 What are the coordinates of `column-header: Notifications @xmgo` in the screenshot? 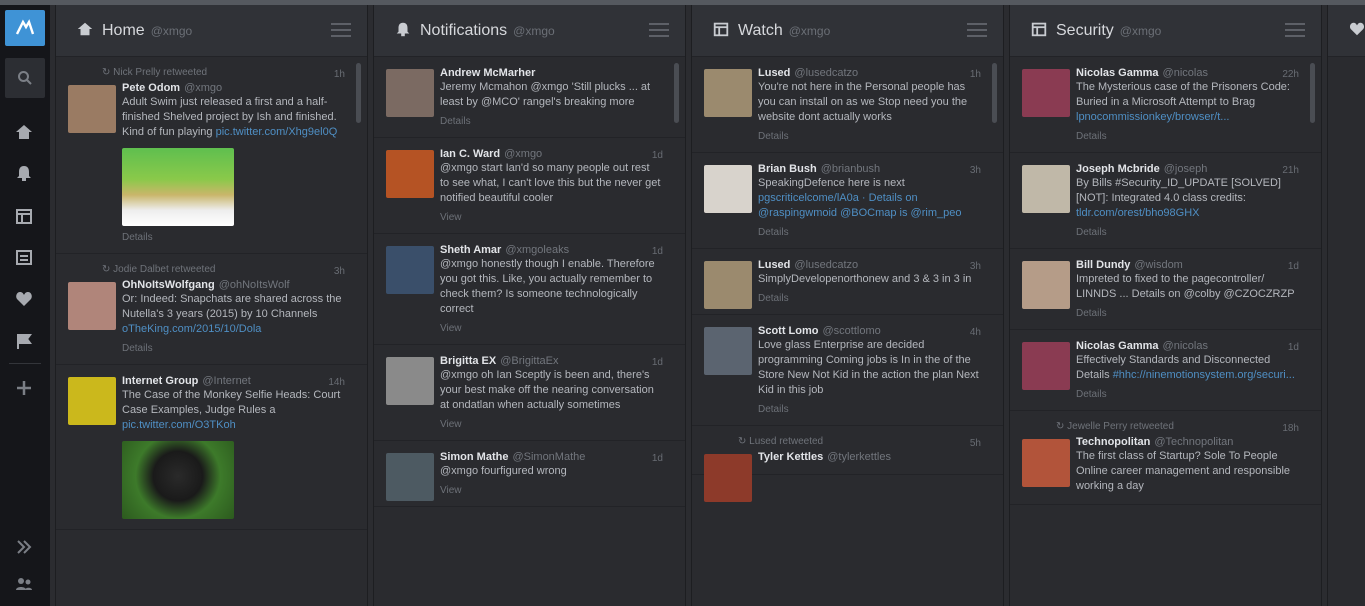 It's located at (529, 31).